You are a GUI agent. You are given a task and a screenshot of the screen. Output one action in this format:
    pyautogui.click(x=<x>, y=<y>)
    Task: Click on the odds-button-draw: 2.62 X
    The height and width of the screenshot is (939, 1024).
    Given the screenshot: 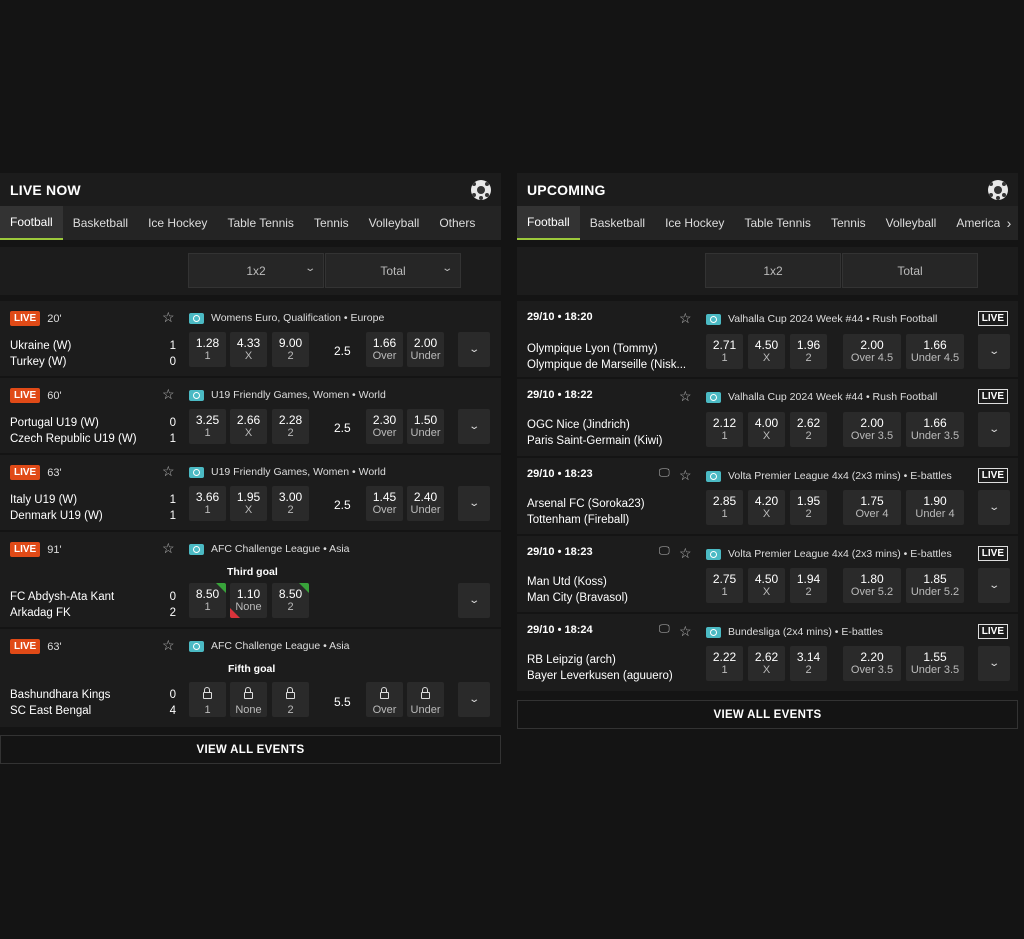 What is the action you would take?
    pyautogui.click(x=766, y=663)
    